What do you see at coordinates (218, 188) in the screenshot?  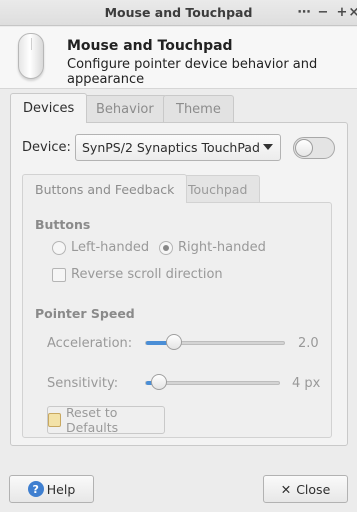 I see `tab-touchpad: Touchpad` at bounding box center [218, 188].